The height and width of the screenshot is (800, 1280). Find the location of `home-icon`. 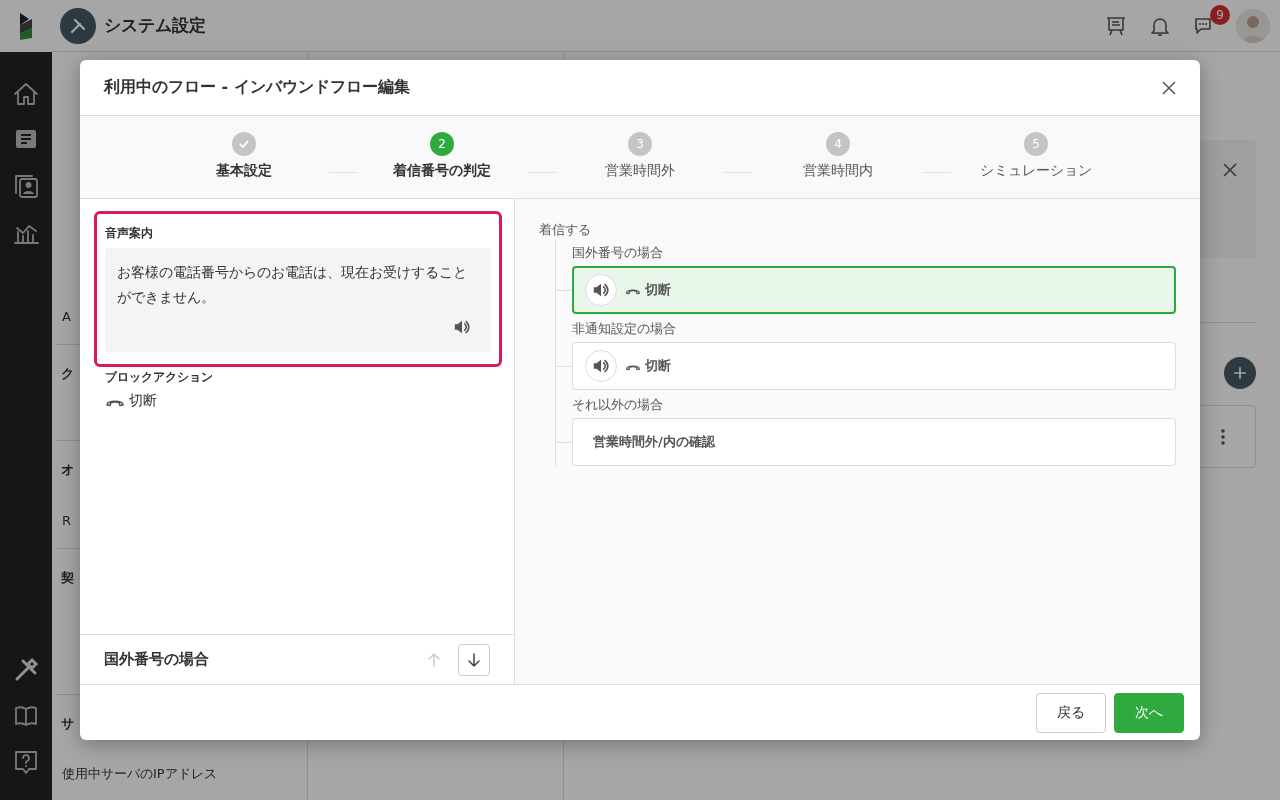

home-icon is located at coordinates (26, 94).